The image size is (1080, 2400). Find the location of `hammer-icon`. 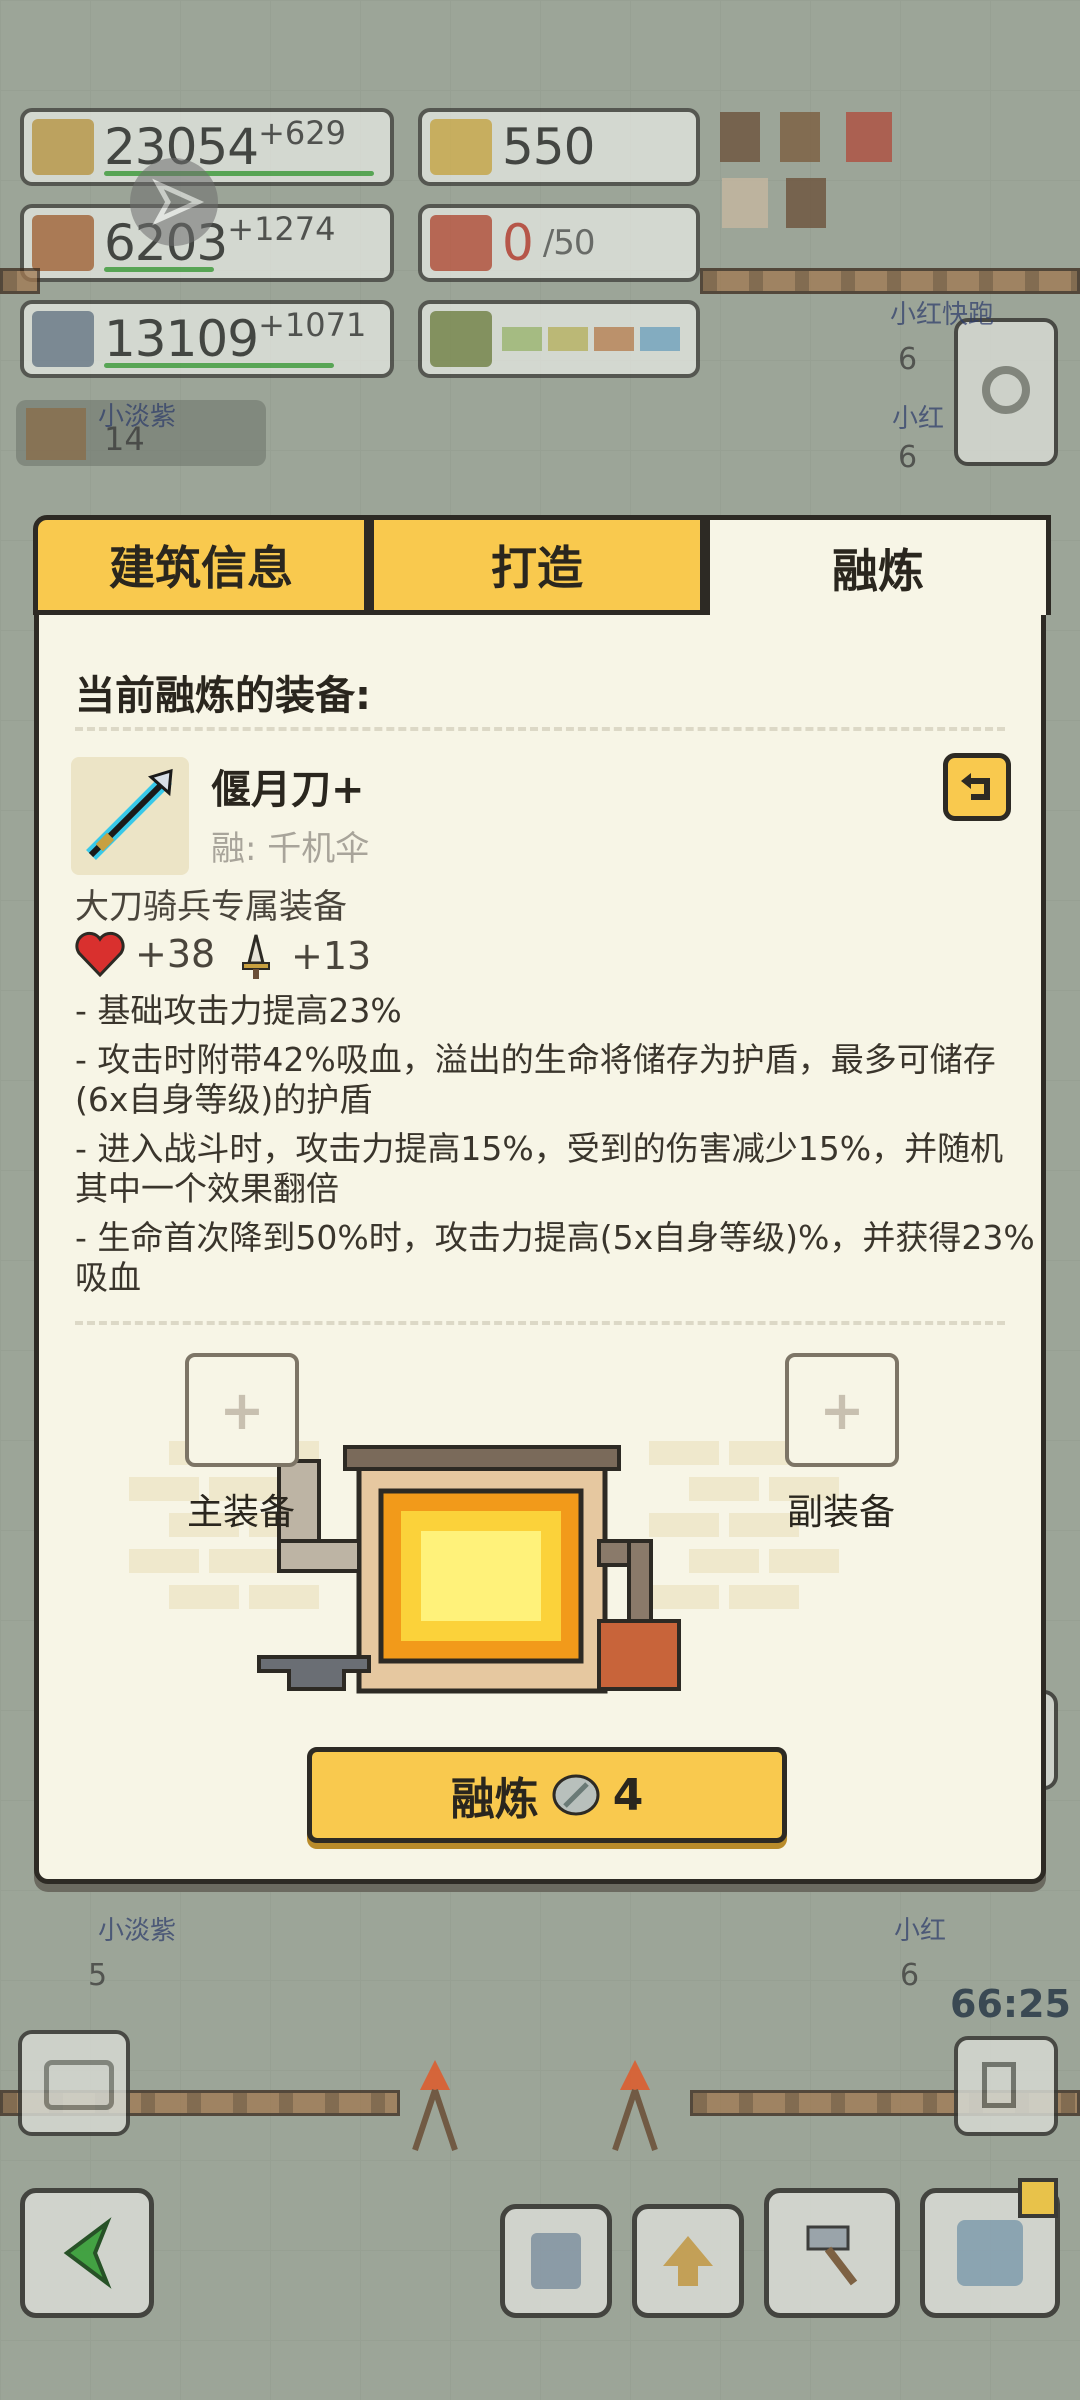

hammer-icon is located at coordinates (832, 2255).